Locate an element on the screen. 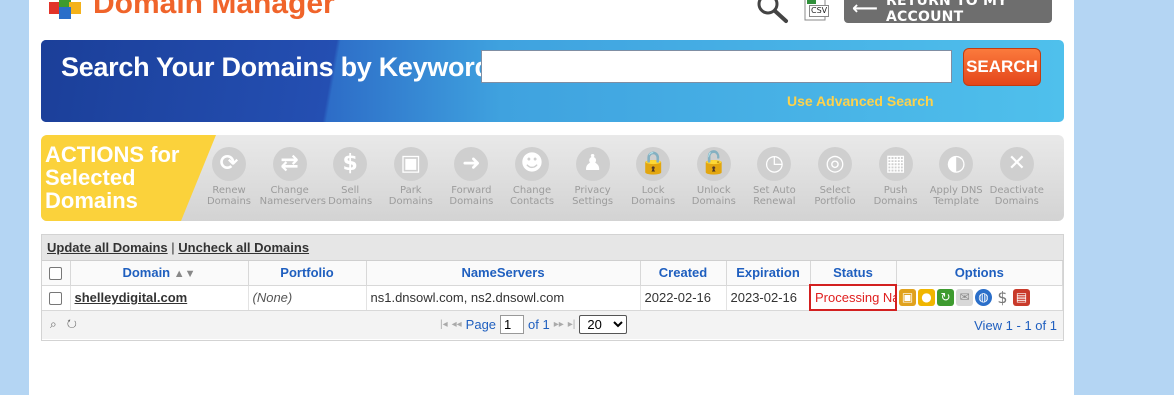 The image size is (1174, 395). action-label: Push Domains is located at coordinates (895, 196).